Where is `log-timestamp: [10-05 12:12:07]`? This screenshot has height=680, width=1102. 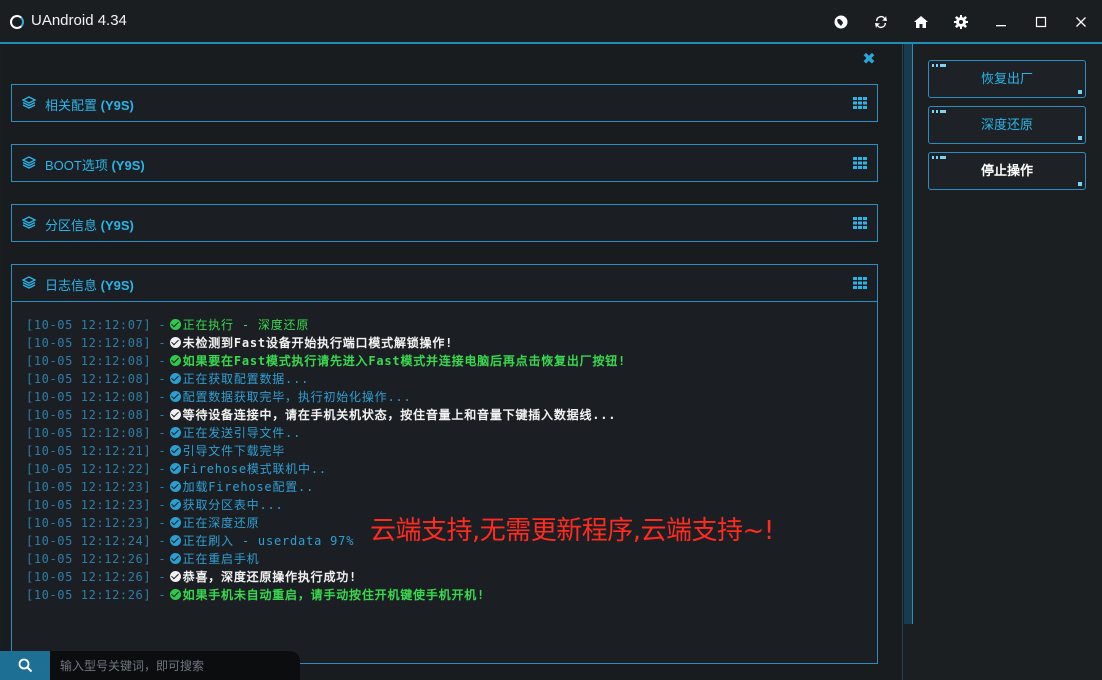 log-timestamp: [10-05 12:12:07] is located at coordinates (89, 325).